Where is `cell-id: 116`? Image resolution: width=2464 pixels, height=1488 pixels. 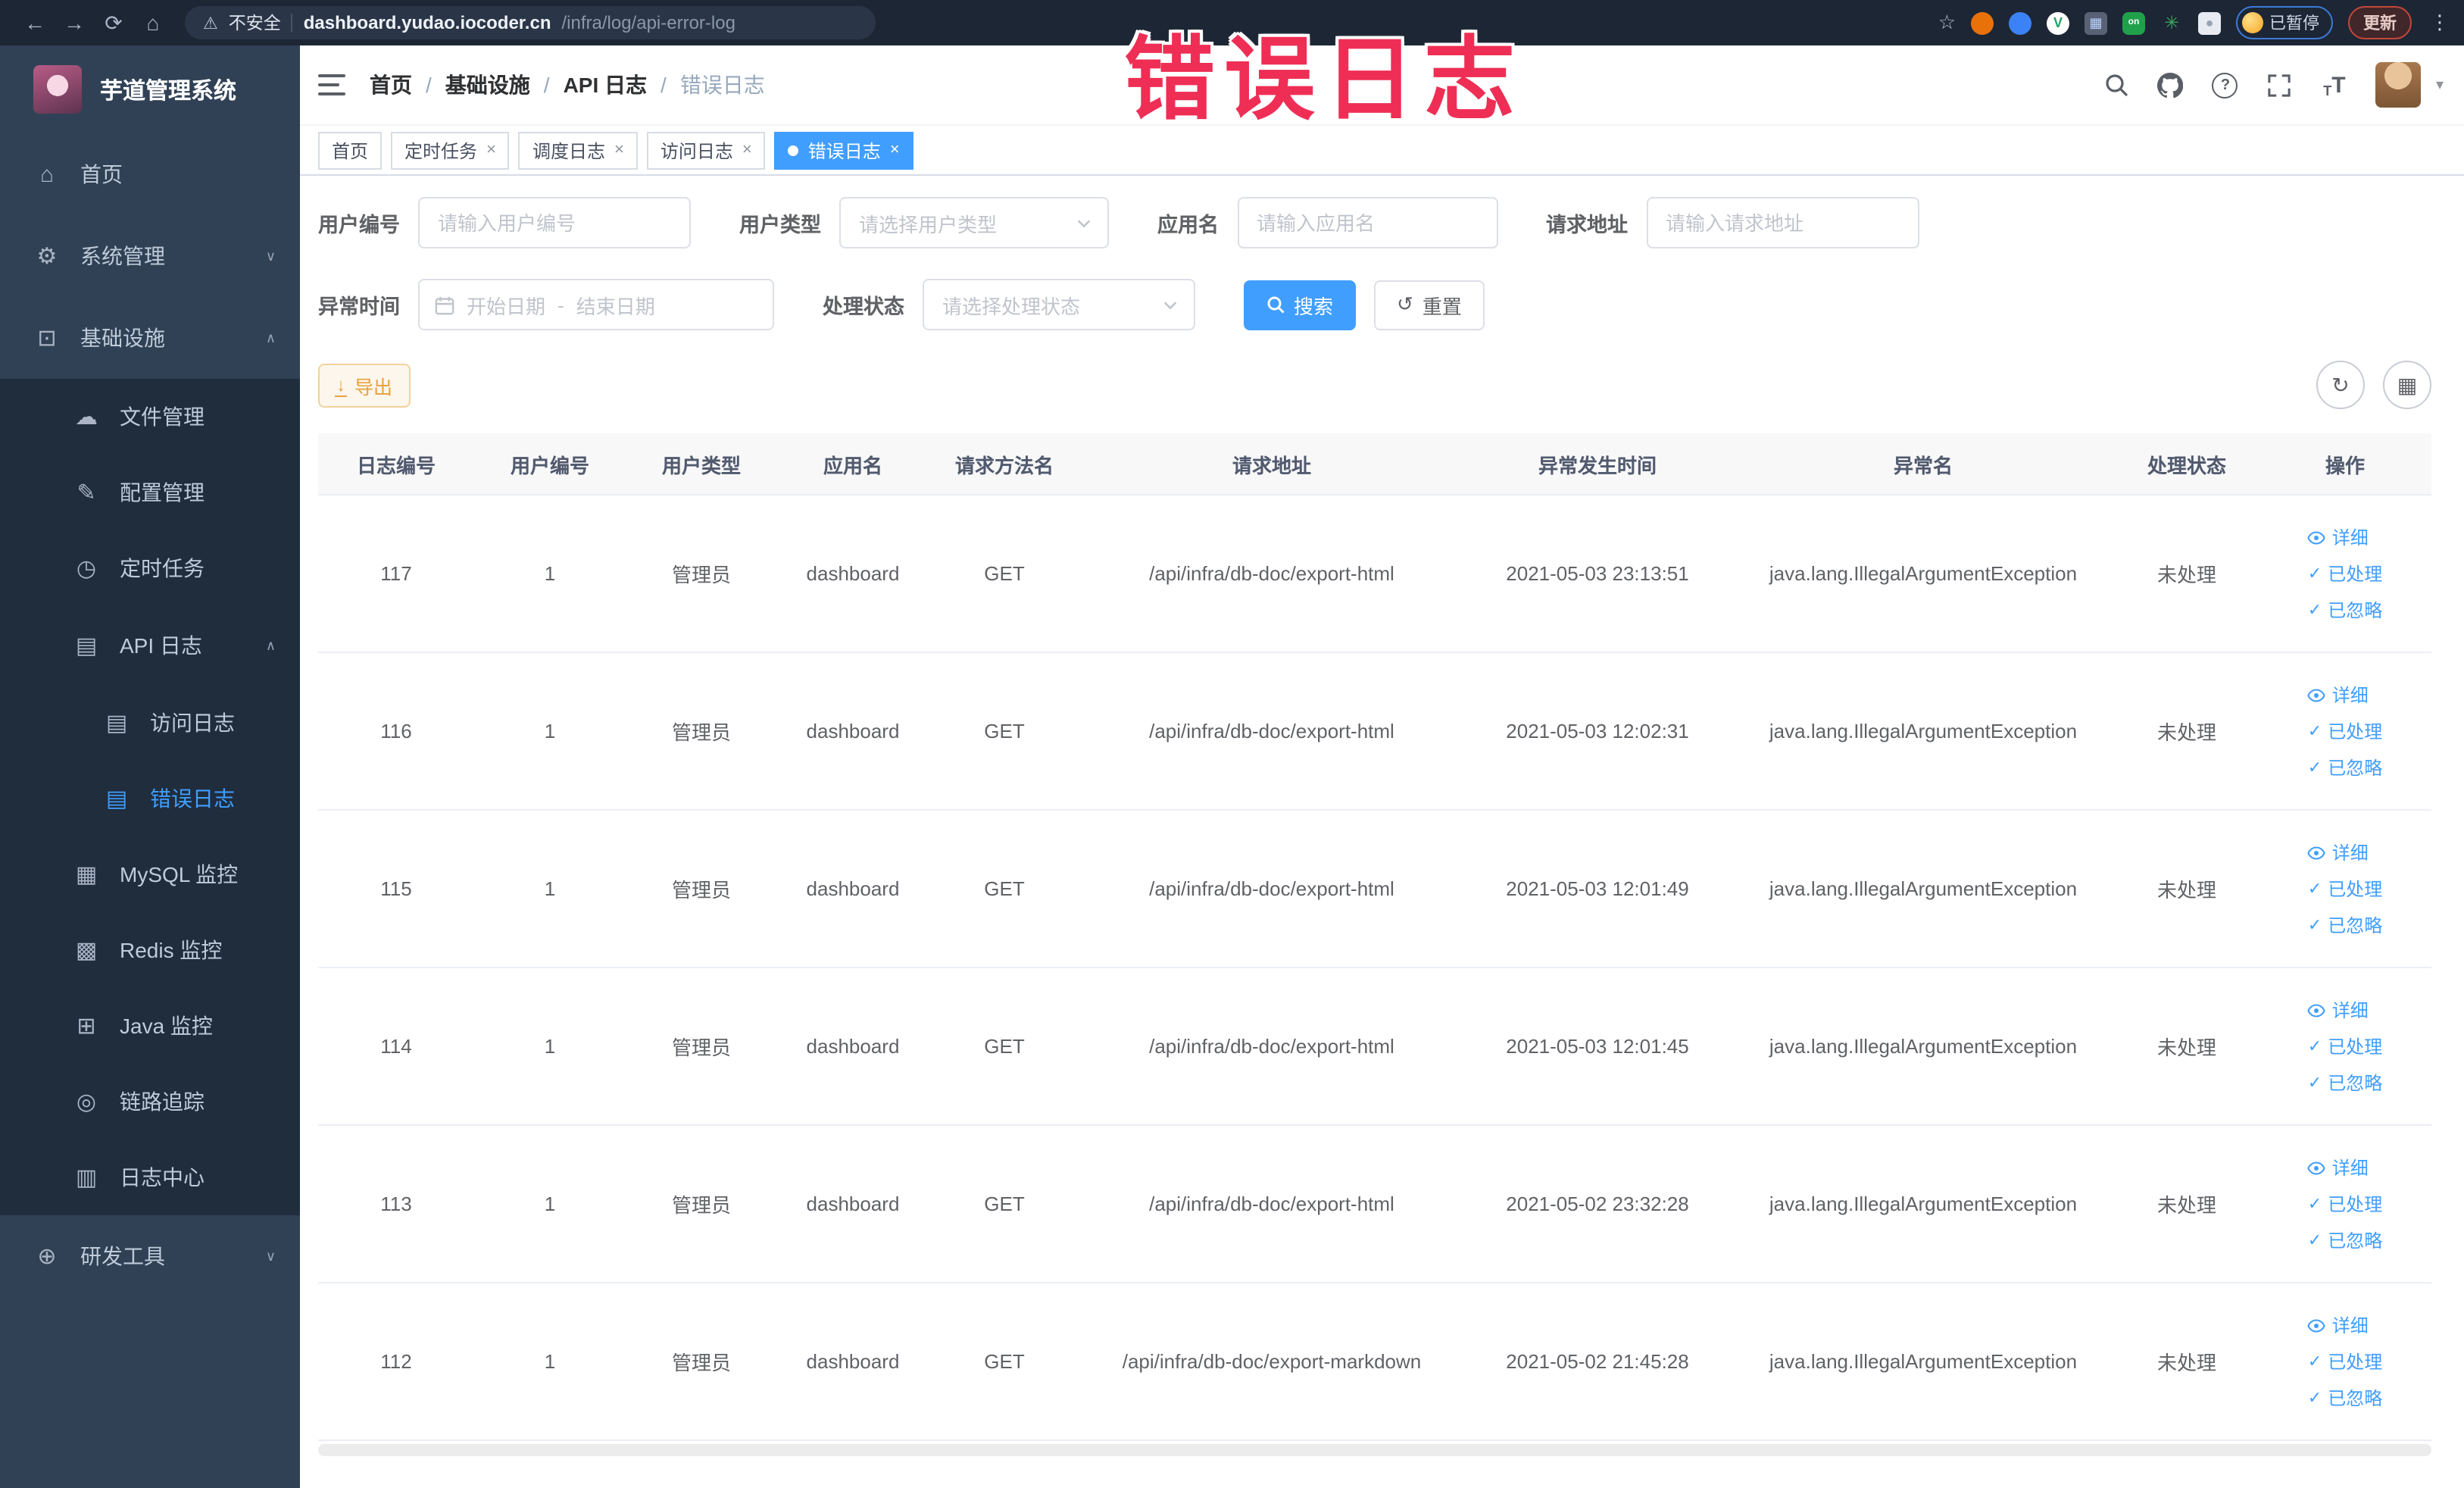
cell-id: 116 is located at coordinates (396, 731).